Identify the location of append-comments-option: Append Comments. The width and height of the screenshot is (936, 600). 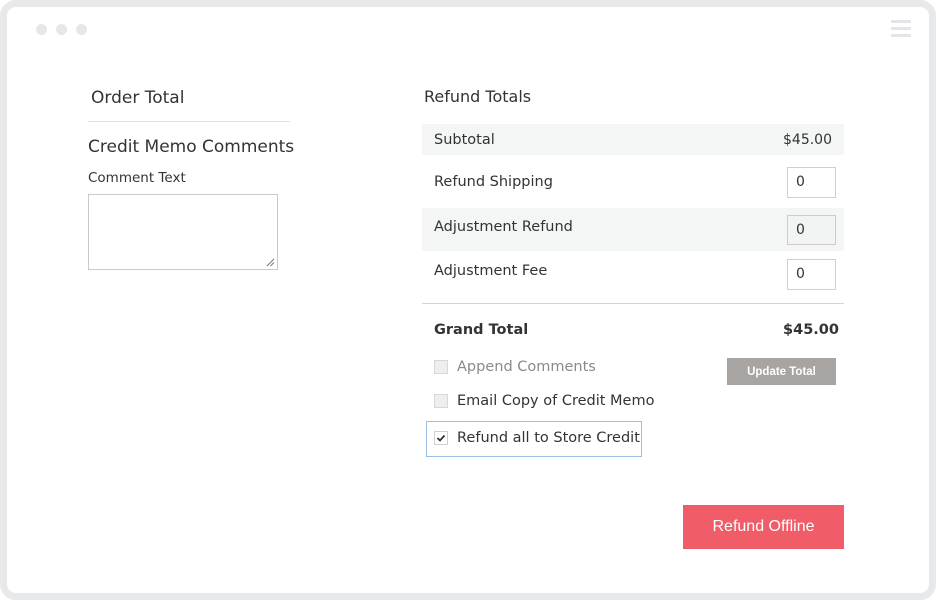
(515, 367).